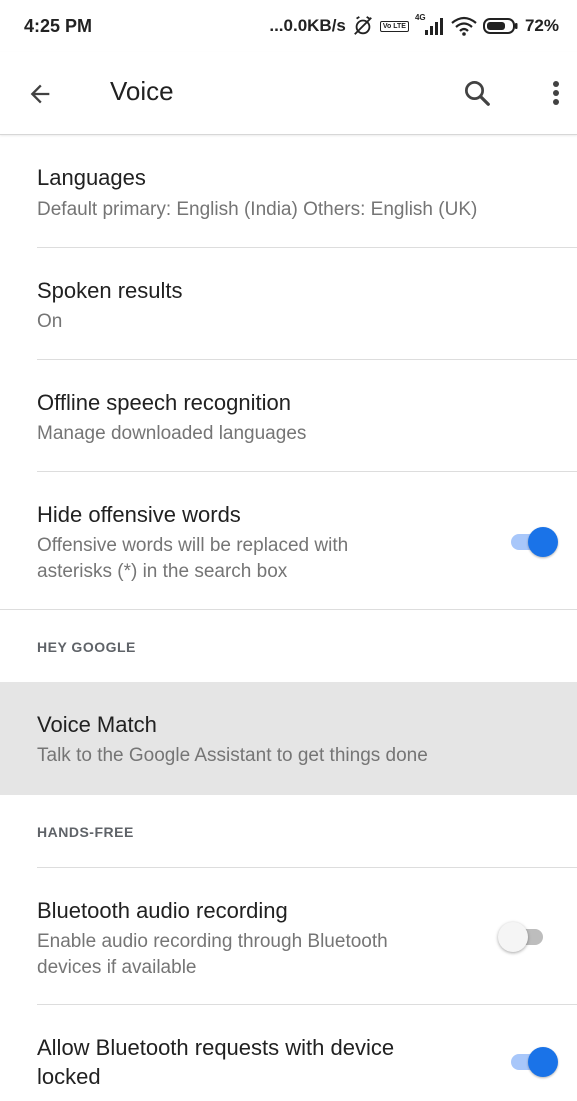  I want to click on network-speed: ...0.0KB/s, so click(307, 25).